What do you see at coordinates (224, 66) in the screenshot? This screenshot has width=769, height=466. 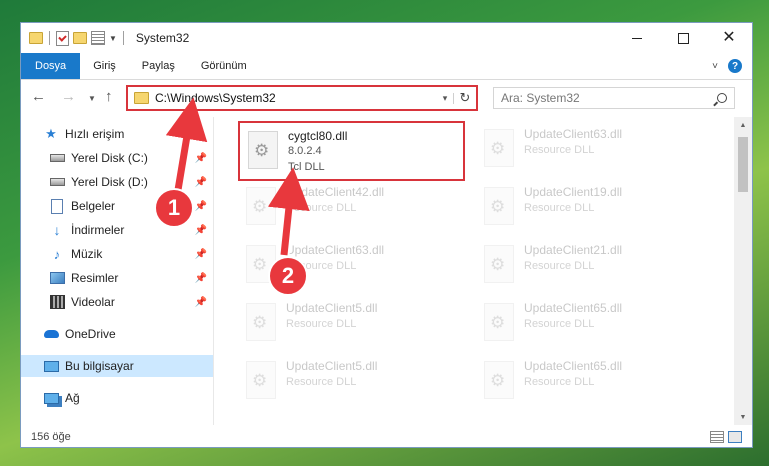 I see `tab-view: Görünüm` at bounding box center [224, 66].